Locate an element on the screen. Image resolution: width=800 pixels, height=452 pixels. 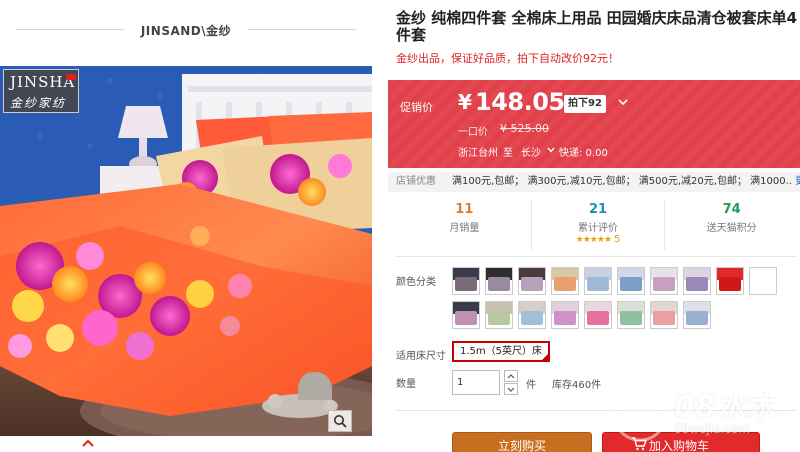
brand-header: JINSAND\金纱 is located at coordinates (186, 30).